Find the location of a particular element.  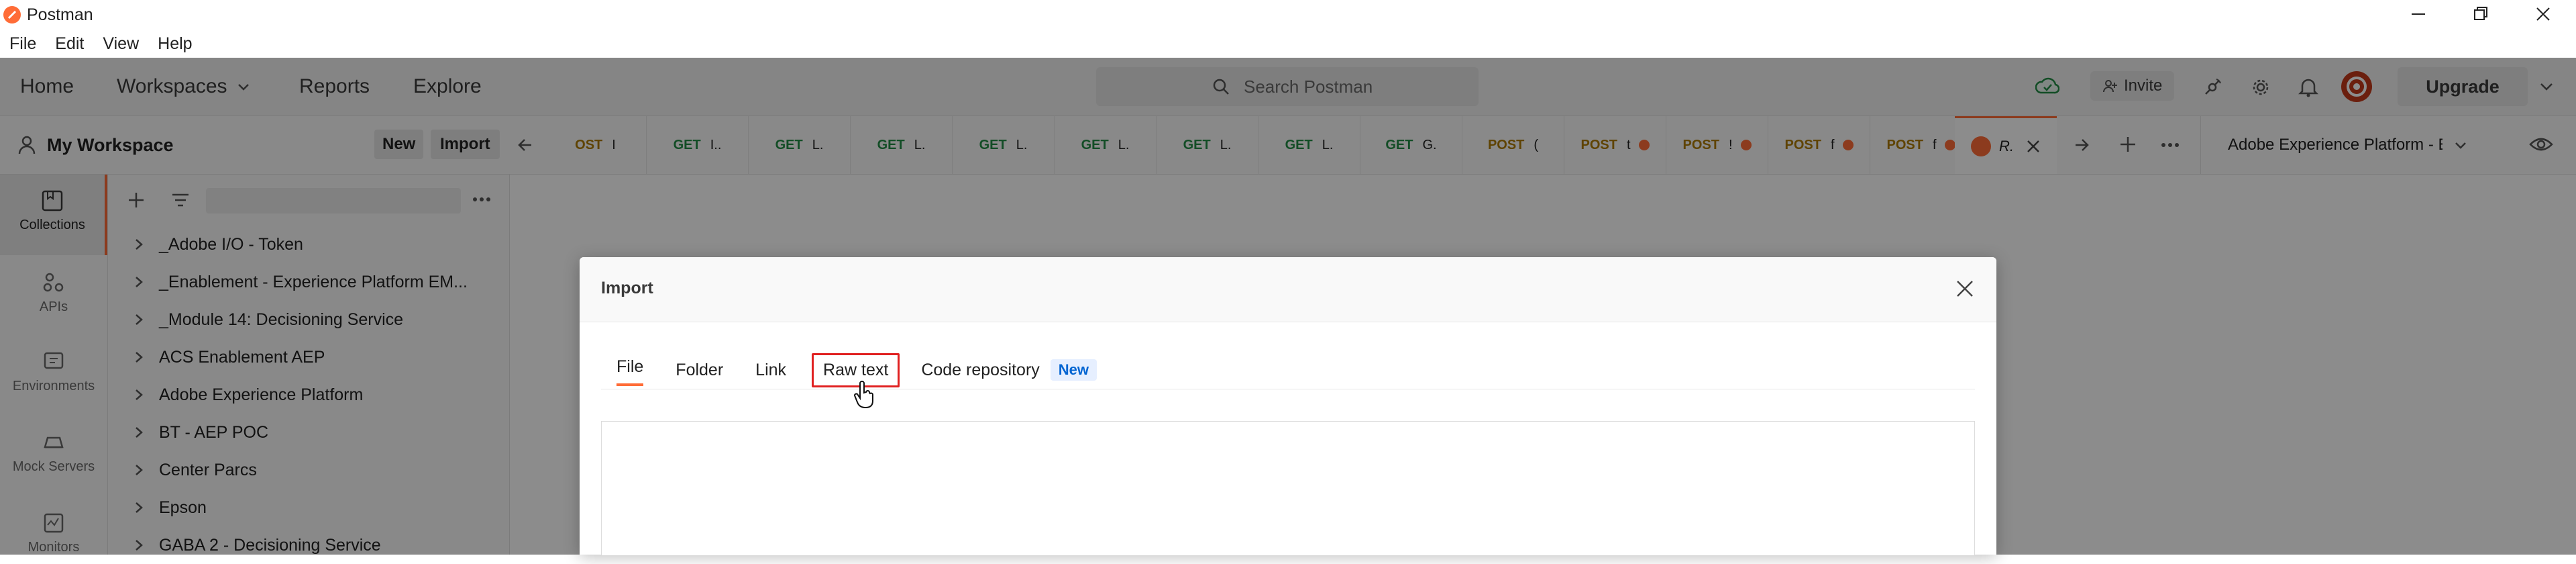

tab-folder: Folder is located at coordinates (699, 370).